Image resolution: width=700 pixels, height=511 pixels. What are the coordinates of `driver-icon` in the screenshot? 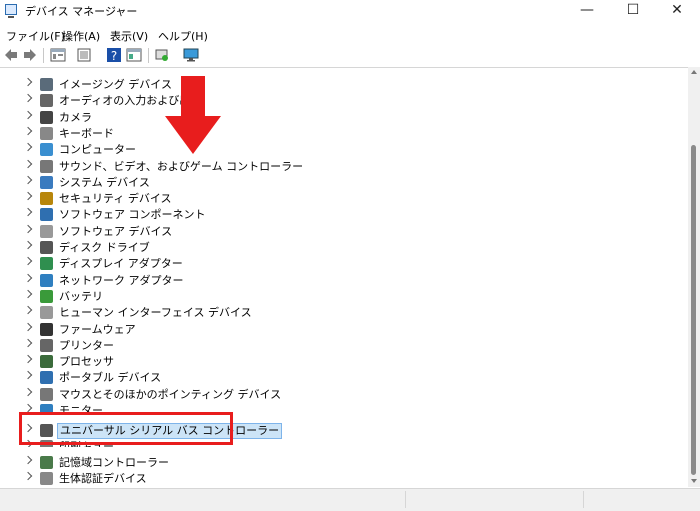 It's located at (84, 55).